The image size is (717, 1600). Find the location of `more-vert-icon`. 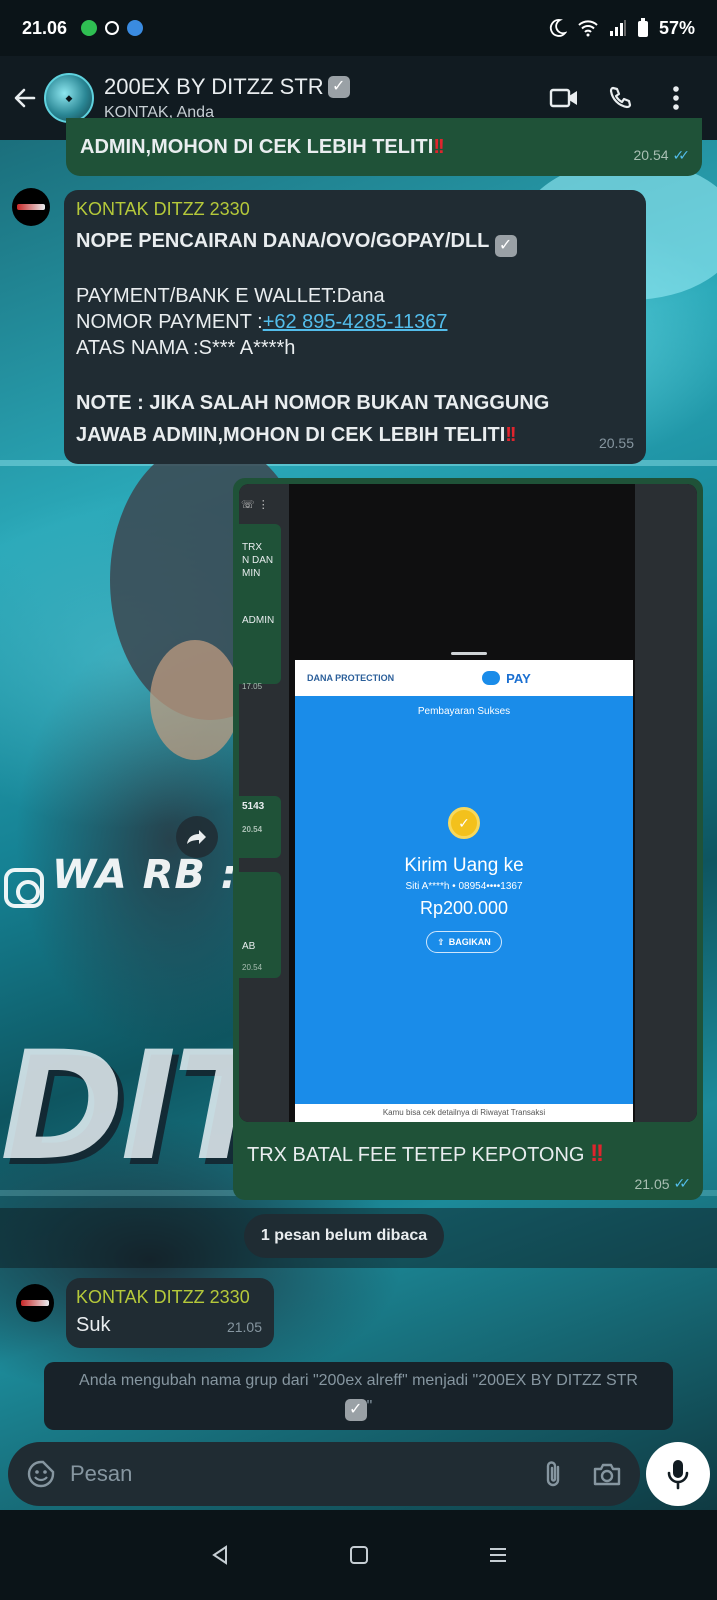

more-vert-icon is located at coordinates (676, 98).